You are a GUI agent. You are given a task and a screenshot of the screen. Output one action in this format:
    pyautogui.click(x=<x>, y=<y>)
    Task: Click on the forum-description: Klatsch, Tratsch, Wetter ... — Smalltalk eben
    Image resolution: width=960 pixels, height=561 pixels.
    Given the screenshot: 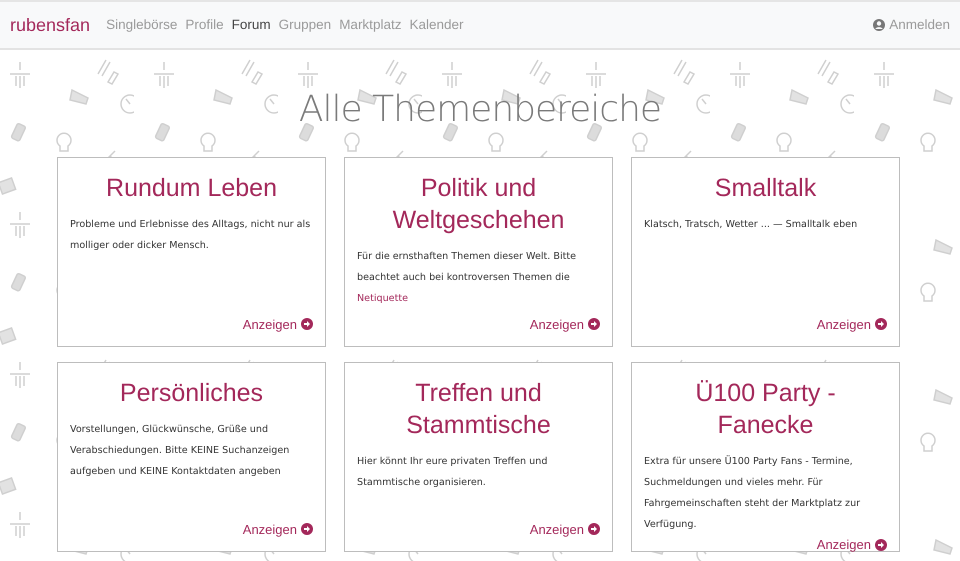 What is the action you would take?
    pyautogui.click(x=751, y=225)
    